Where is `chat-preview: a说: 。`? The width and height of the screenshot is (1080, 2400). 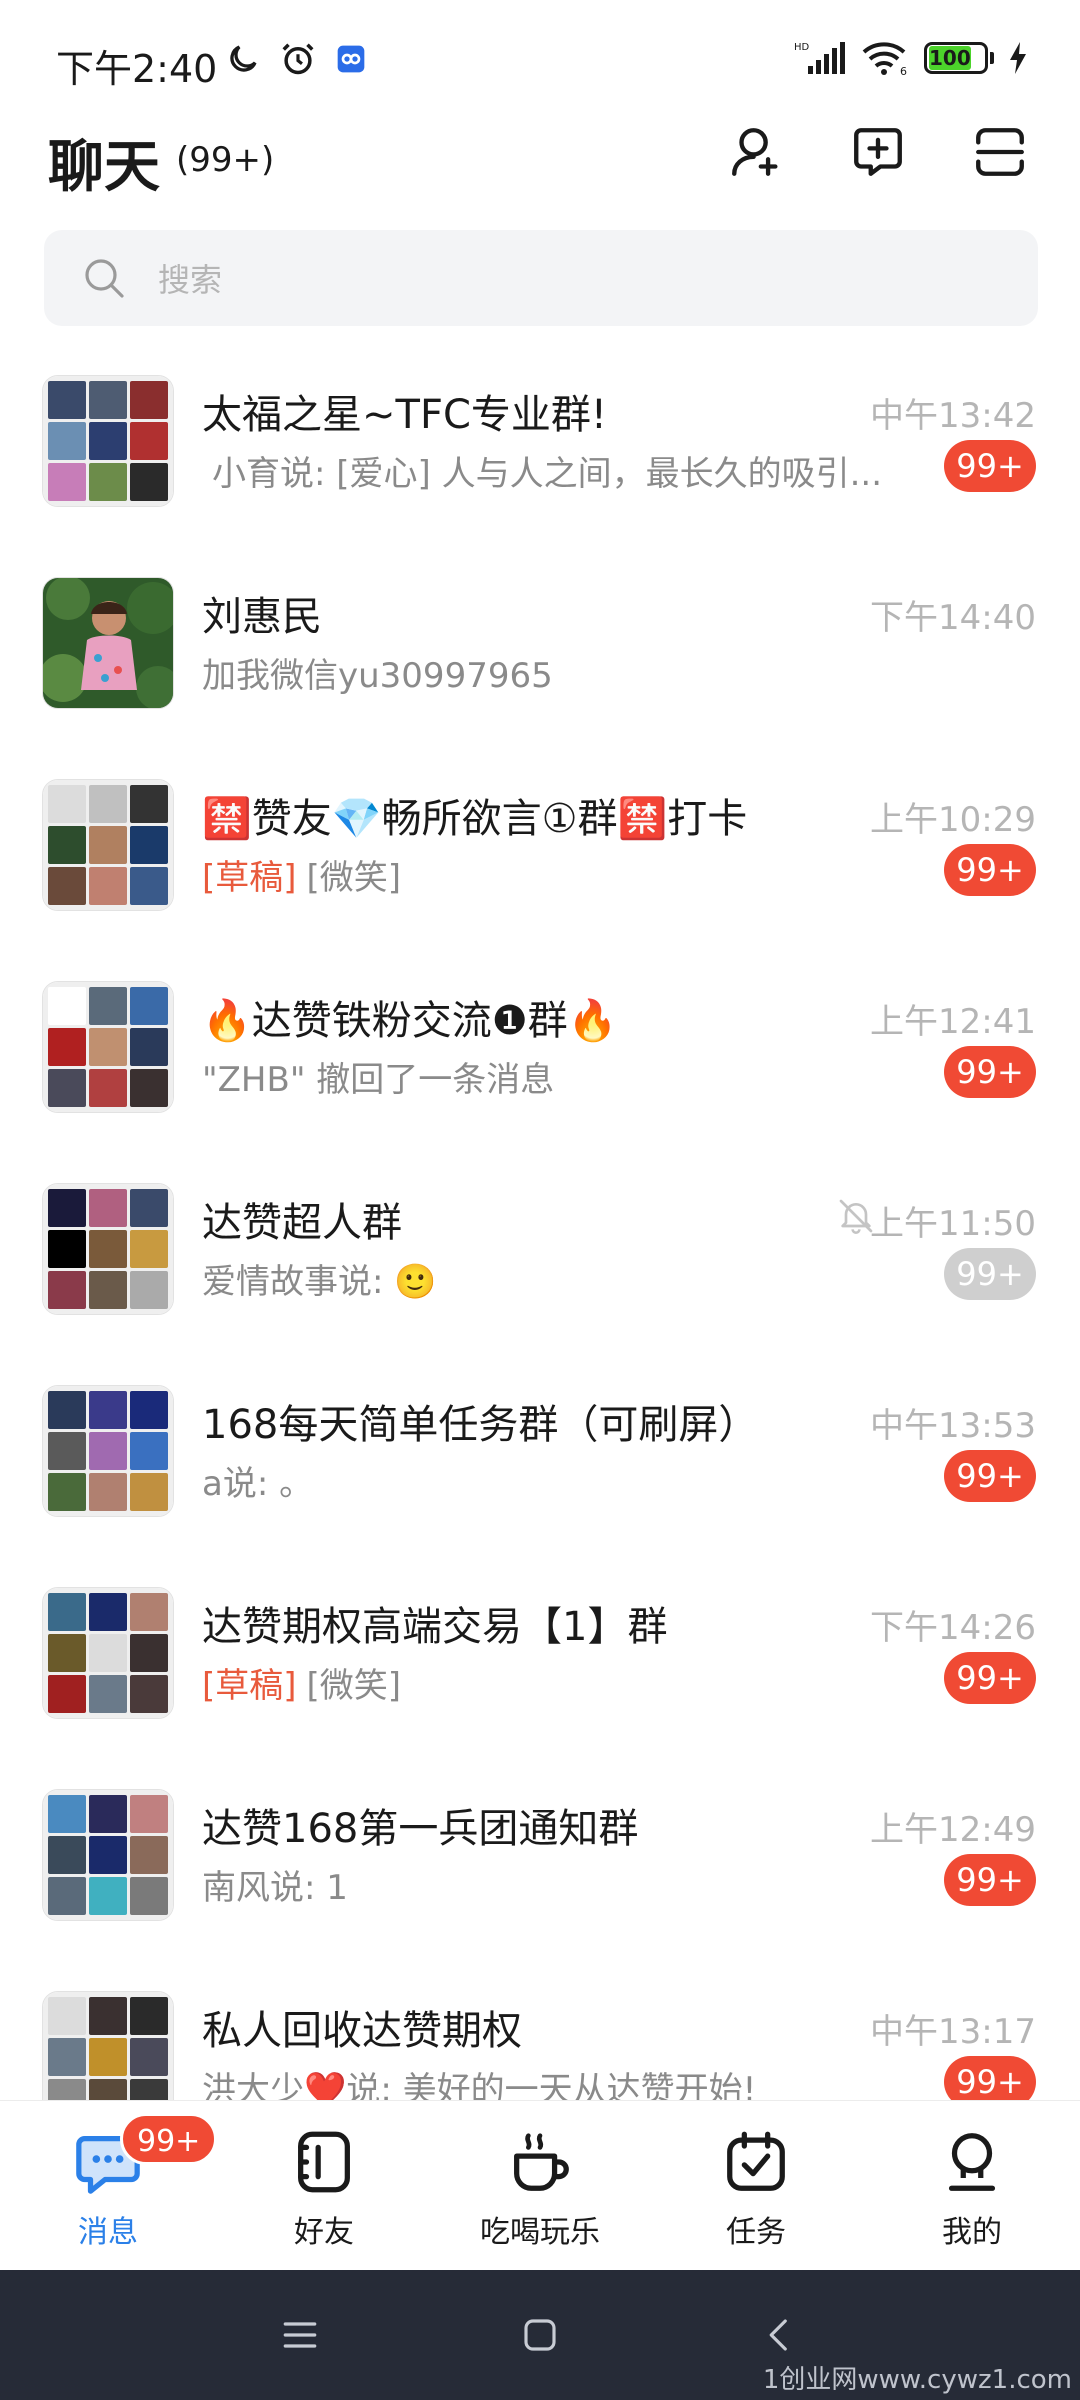
chat-preview: a说: 。 is located at coordinates (258, 1484).